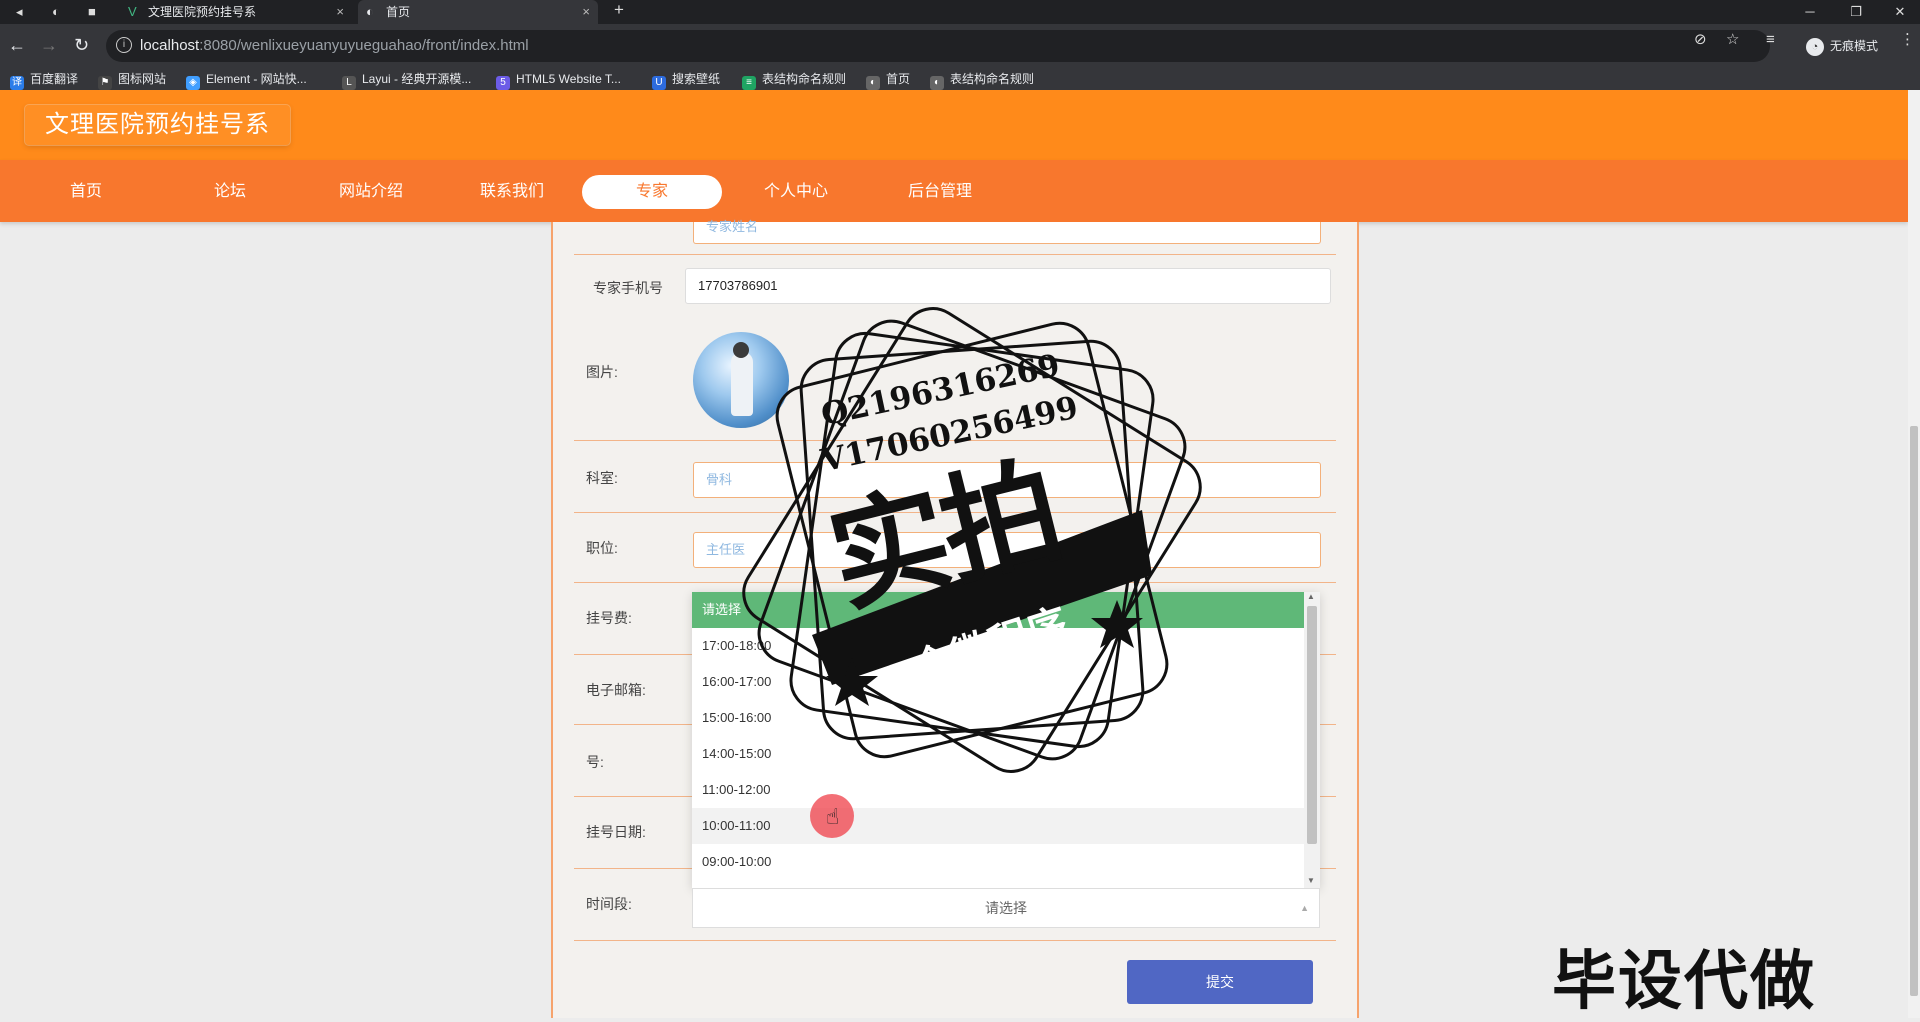 The width and height of the screenshot is (1920, 1022). What do you see at coordinates (616, 690) in the screenshot?
I see `email-label: 电子邮箱:` at bounding box center [616, 690].